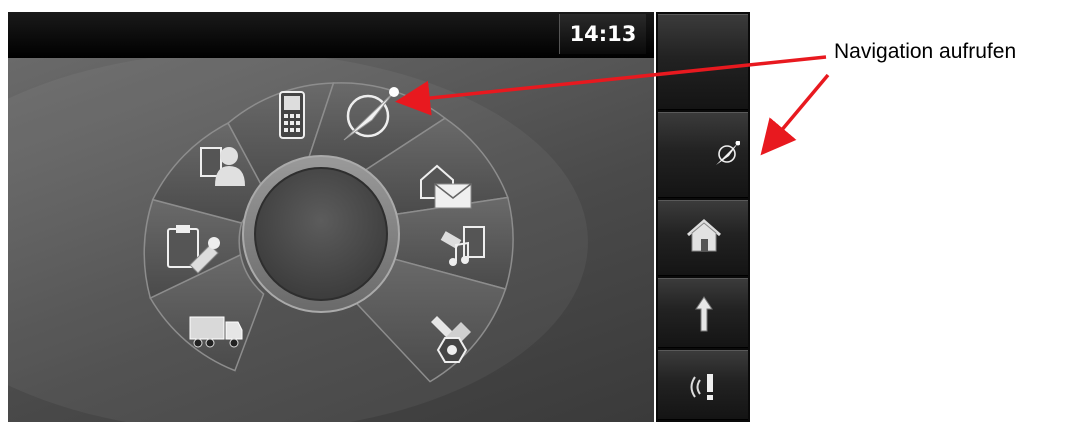 Image resolution: width=1066 pixels, height=427 pixels. Describe the element at coordinates (321, 234) in the screenshot. I see `center-knob` at that location.